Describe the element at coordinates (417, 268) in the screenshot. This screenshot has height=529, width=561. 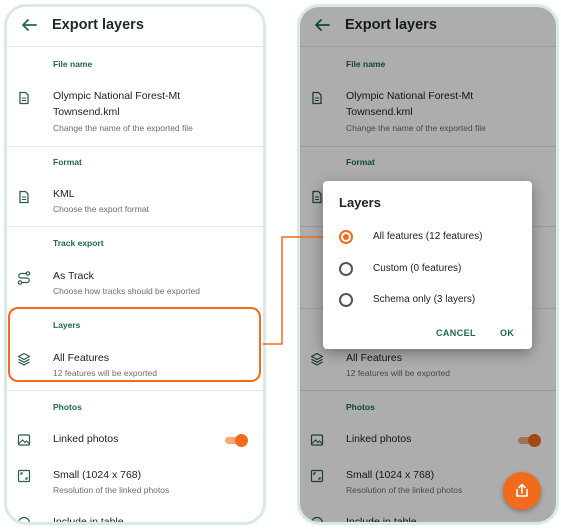
I see `radio-label: Custom (0 features)` at that location.